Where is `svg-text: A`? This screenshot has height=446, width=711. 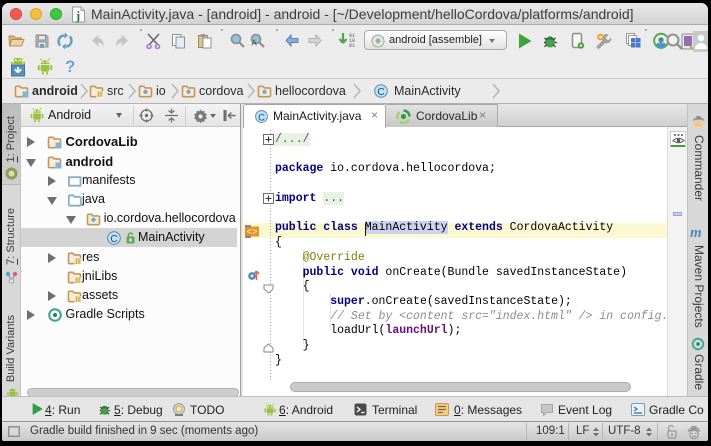 svg-text: A is located at coordinates (254, 43).